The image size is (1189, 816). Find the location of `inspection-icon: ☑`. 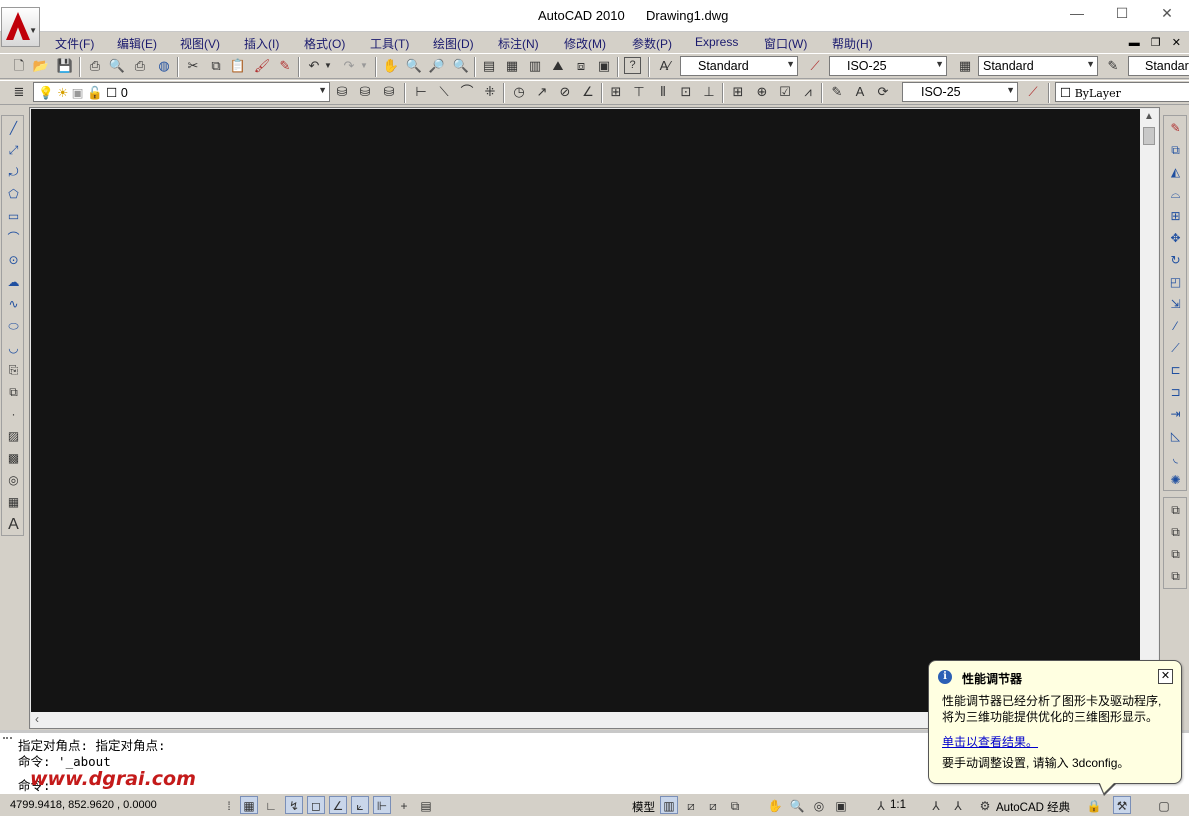

inspection-icon: ☑ is located at coordinates (785, 92).